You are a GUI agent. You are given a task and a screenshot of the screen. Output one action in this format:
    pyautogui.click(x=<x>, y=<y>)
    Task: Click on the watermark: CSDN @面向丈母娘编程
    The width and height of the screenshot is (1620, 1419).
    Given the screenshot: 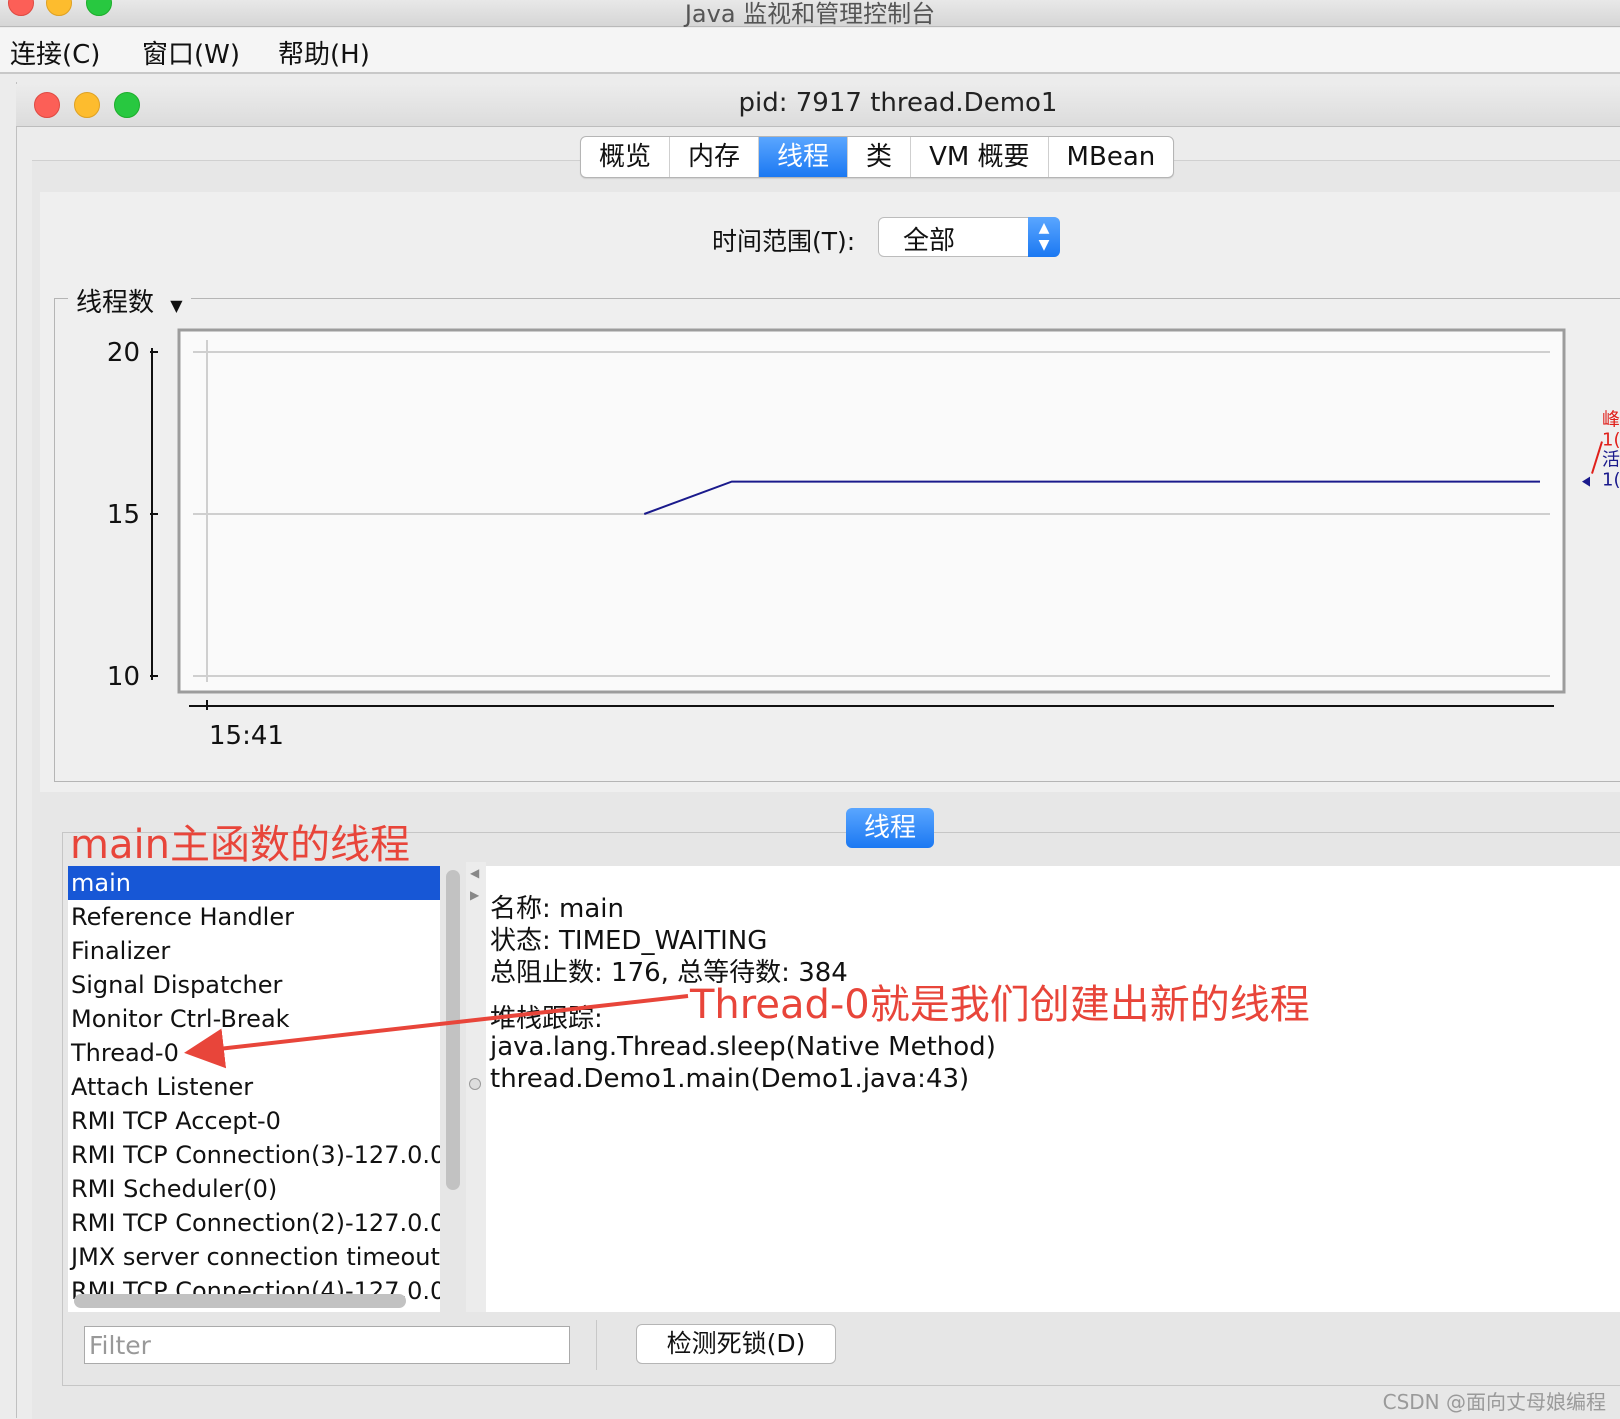 What is the action you would take?
    pyautogui.click(x=1494, y=1402)
    